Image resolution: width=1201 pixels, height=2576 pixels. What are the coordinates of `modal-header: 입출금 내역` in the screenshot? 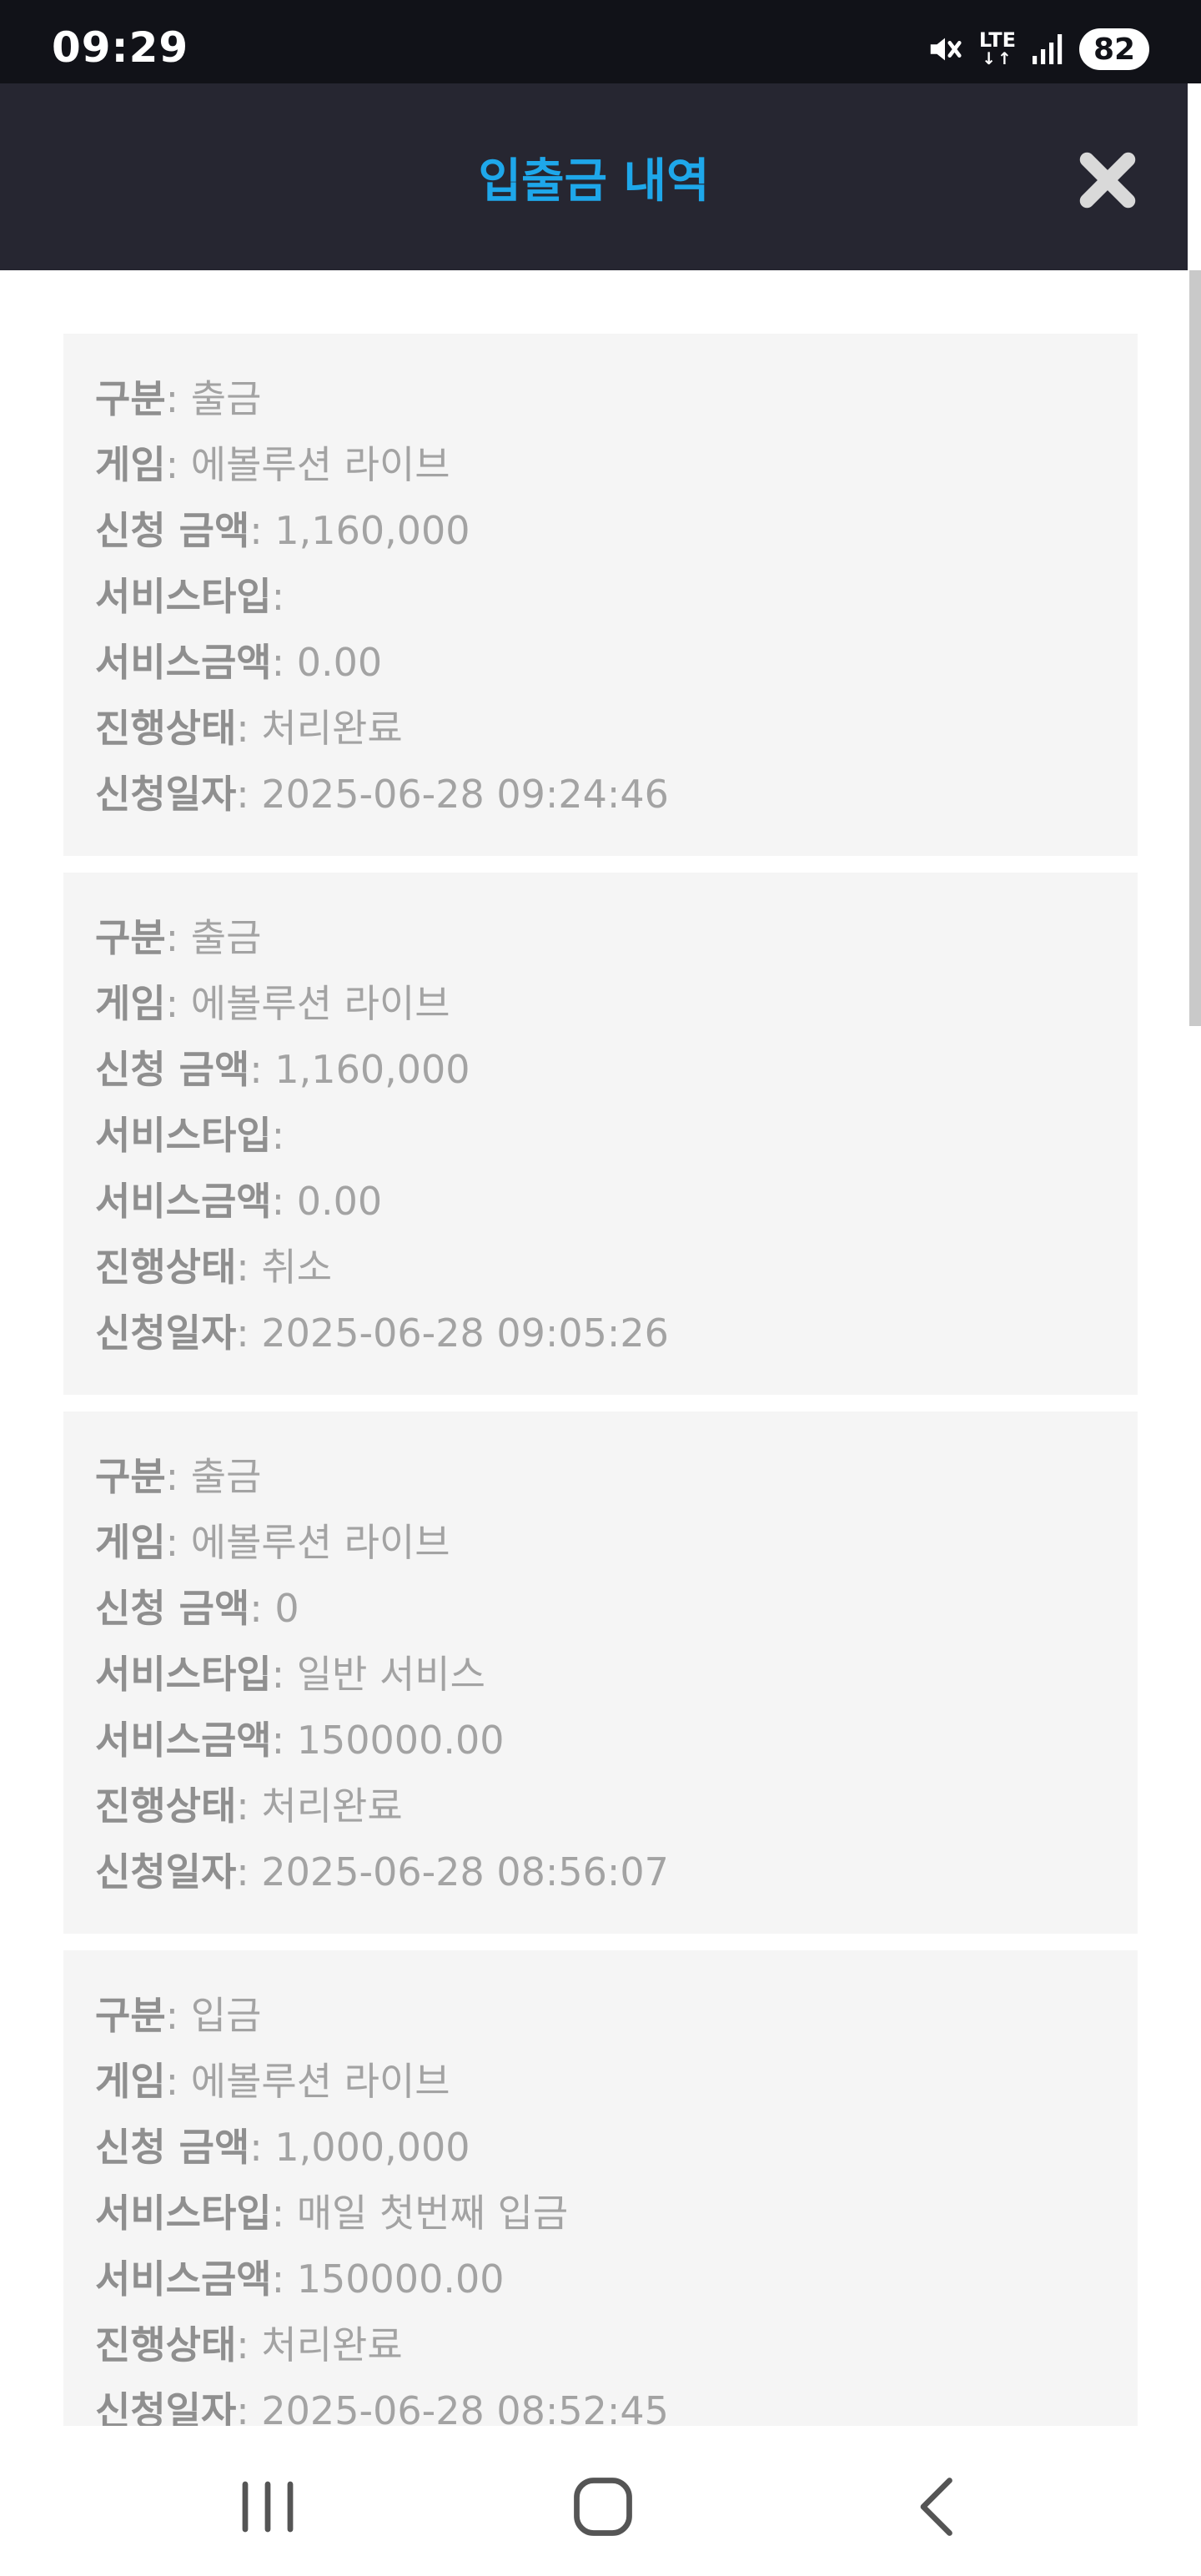 It's located at (594, 176).